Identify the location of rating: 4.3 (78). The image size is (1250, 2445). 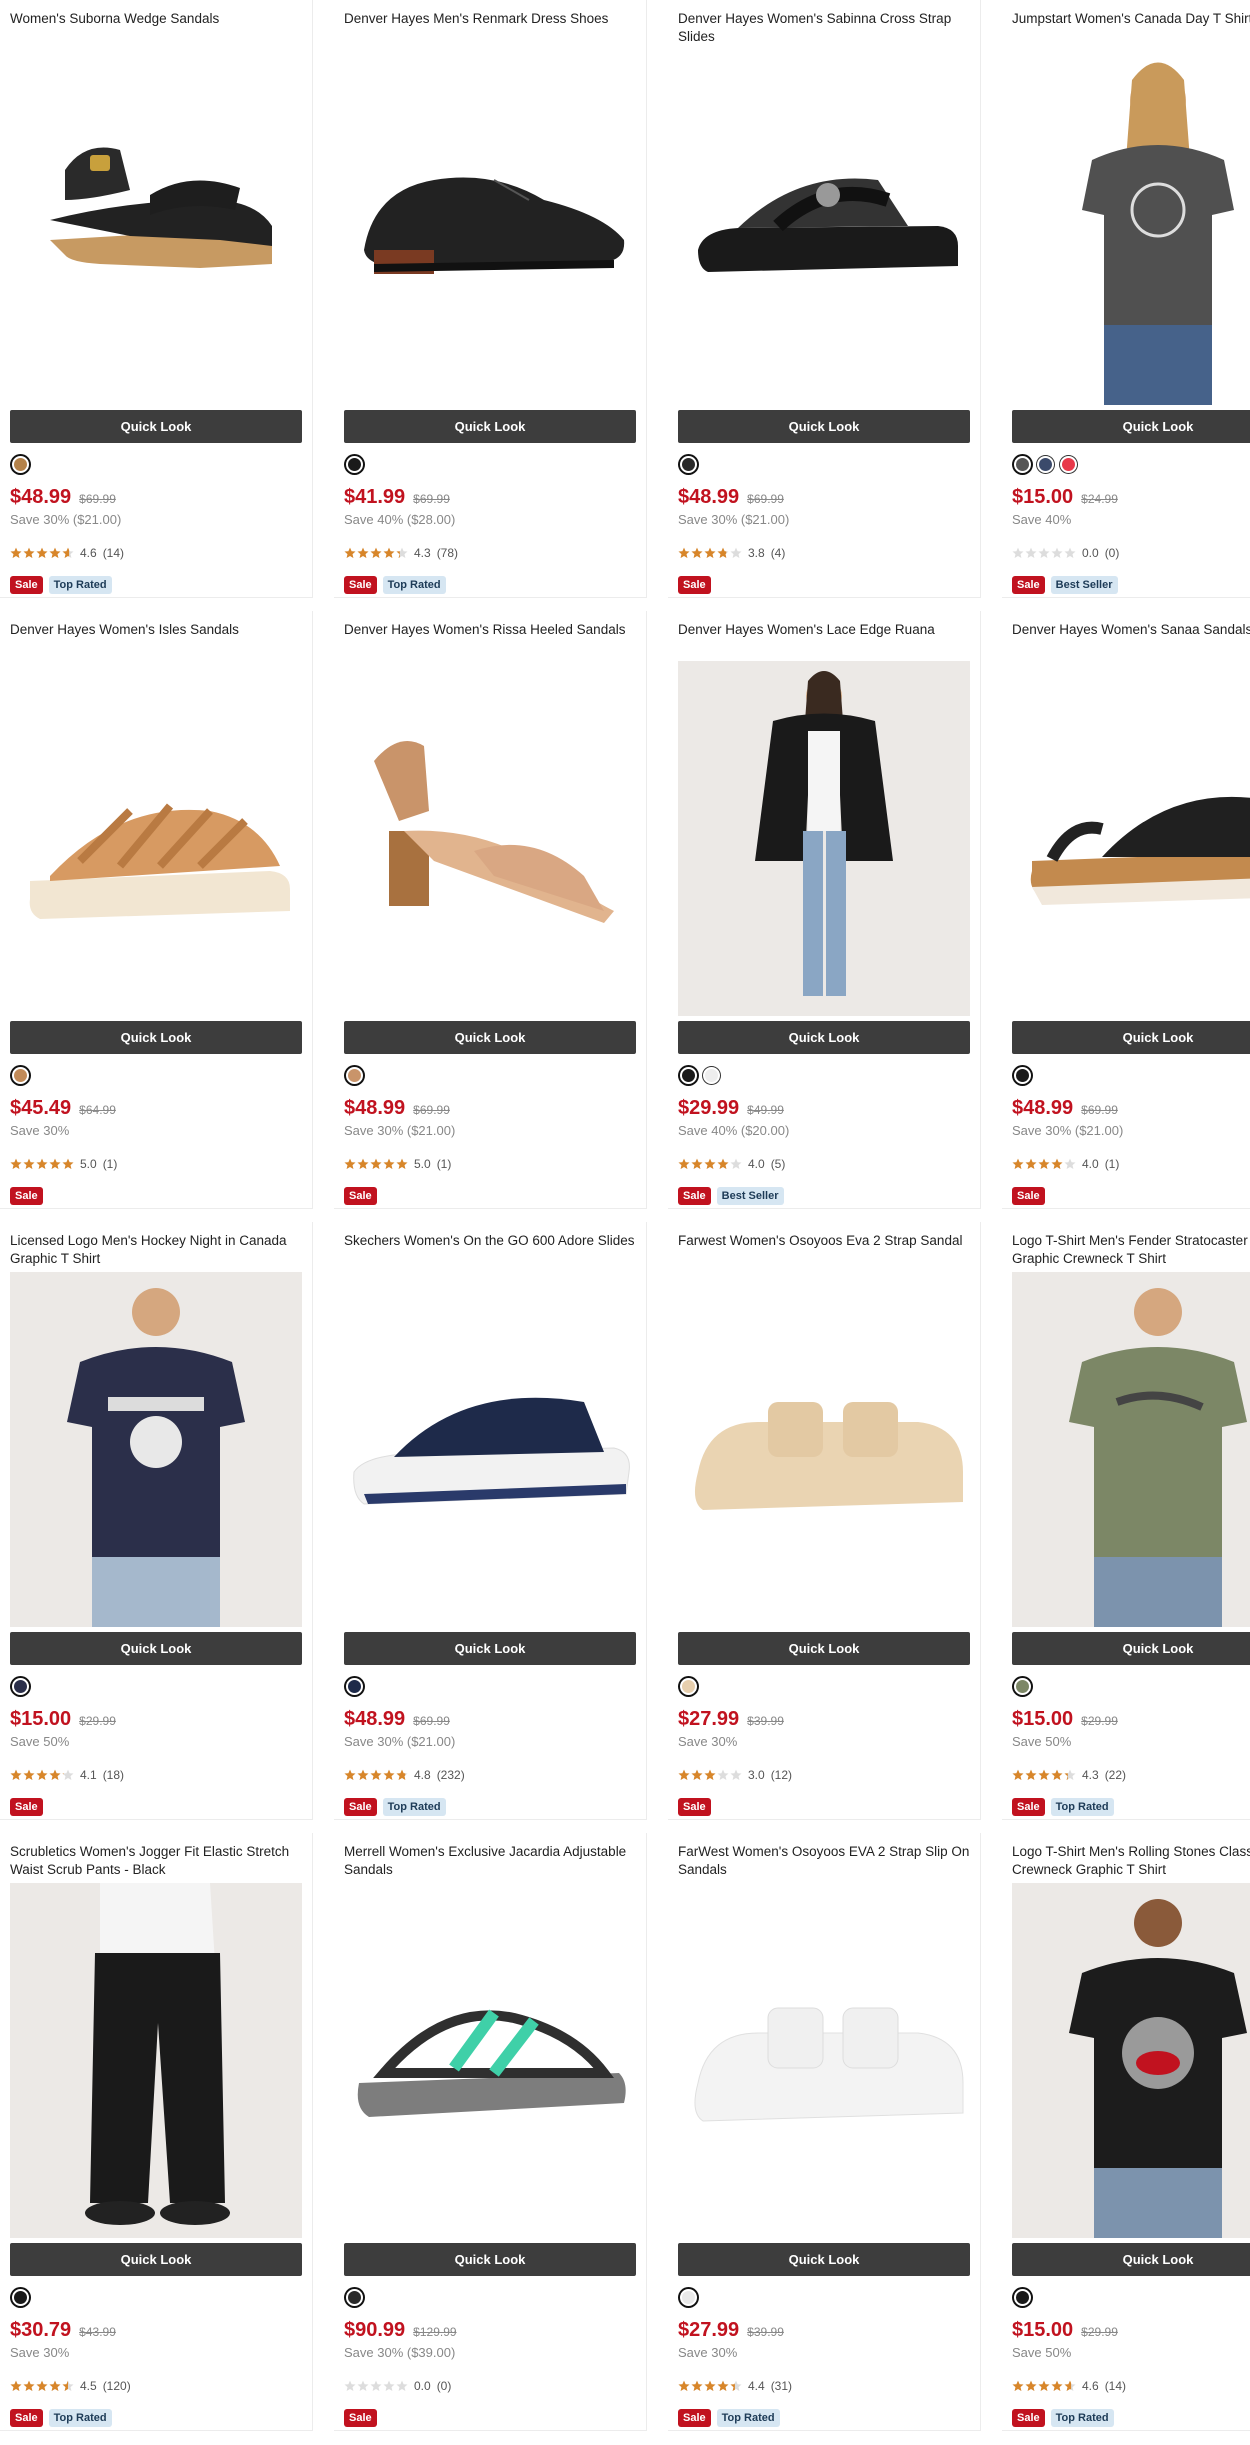
(401, 553).